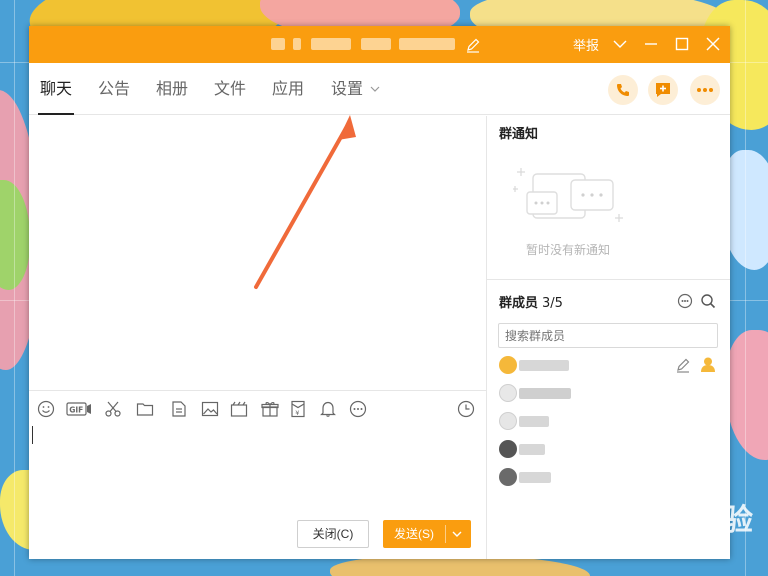 This screenshot has width=768, height=576. Describe the element at coordinates (708, 301) in the screenshot. I see `search-icon` at that location.